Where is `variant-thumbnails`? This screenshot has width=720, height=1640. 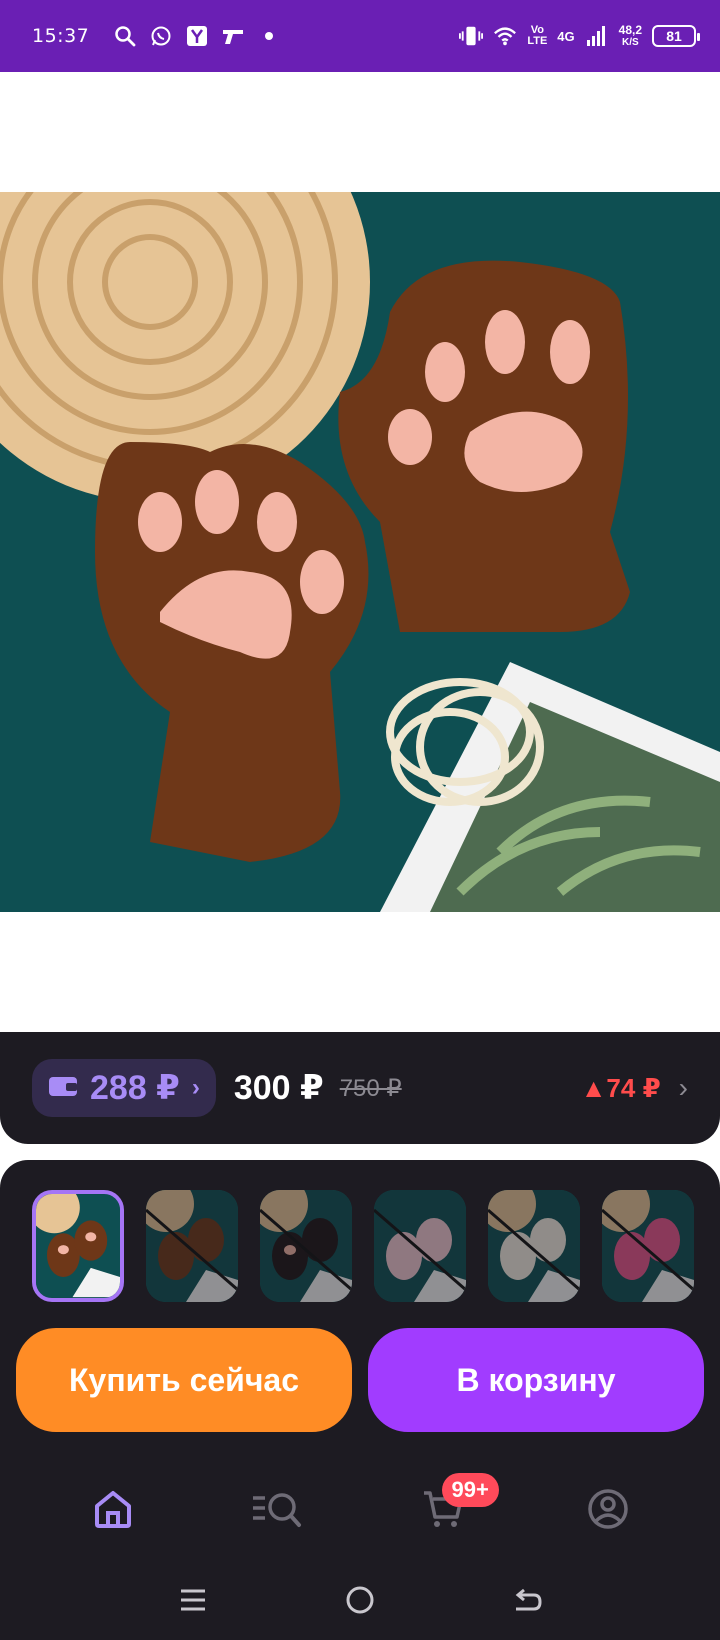
variant-thumbnails is located at coordinates (376, 1249).